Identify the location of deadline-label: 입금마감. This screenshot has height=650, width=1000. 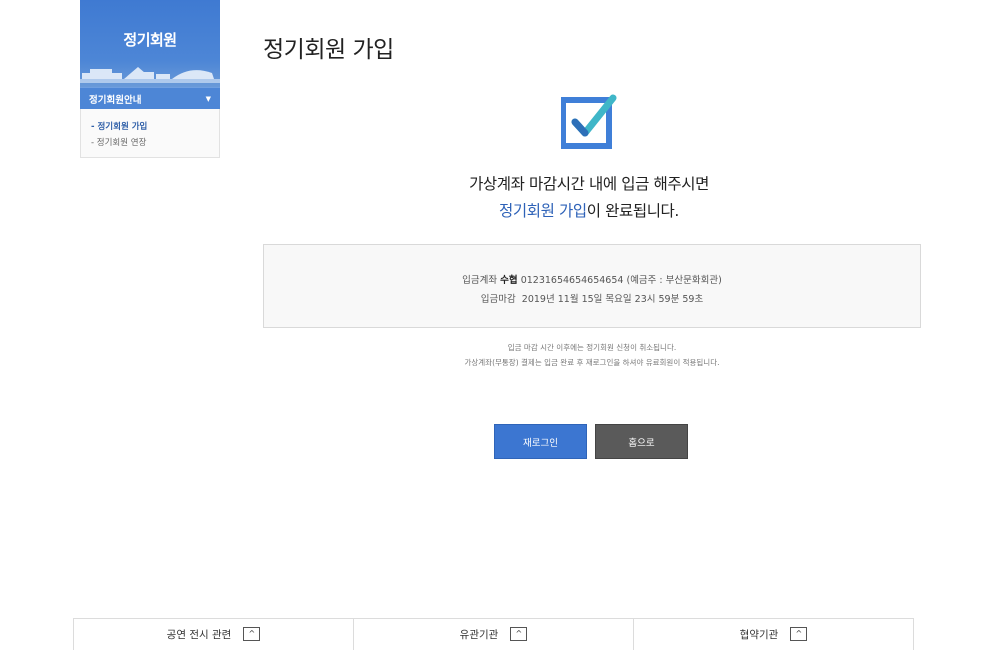
(498, 299).